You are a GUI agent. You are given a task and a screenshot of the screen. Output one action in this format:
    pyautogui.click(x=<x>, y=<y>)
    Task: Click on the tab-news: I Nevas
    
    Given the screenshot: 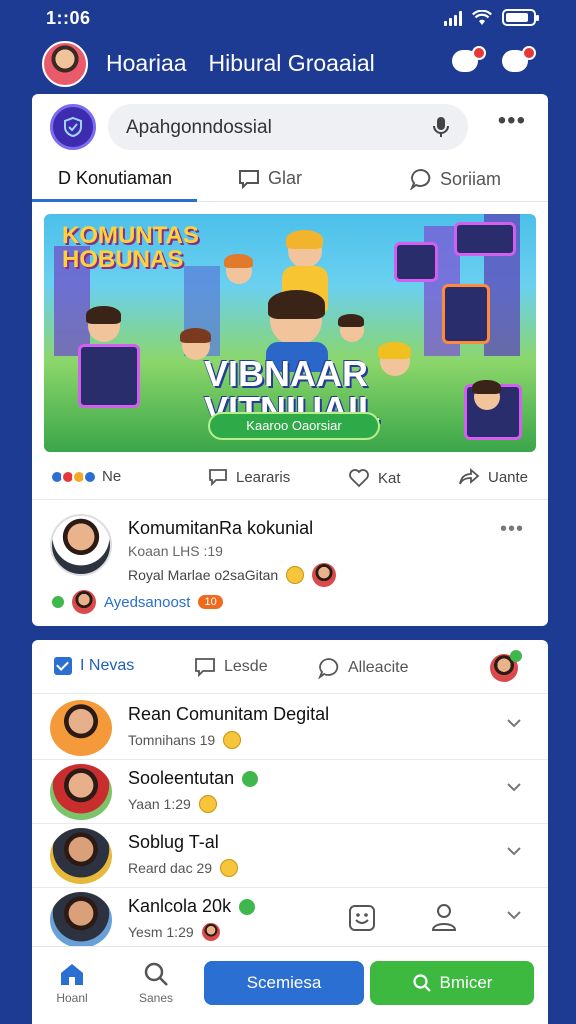 What is the action you would take?
    pyautogui.click(x=94, y=666)
    